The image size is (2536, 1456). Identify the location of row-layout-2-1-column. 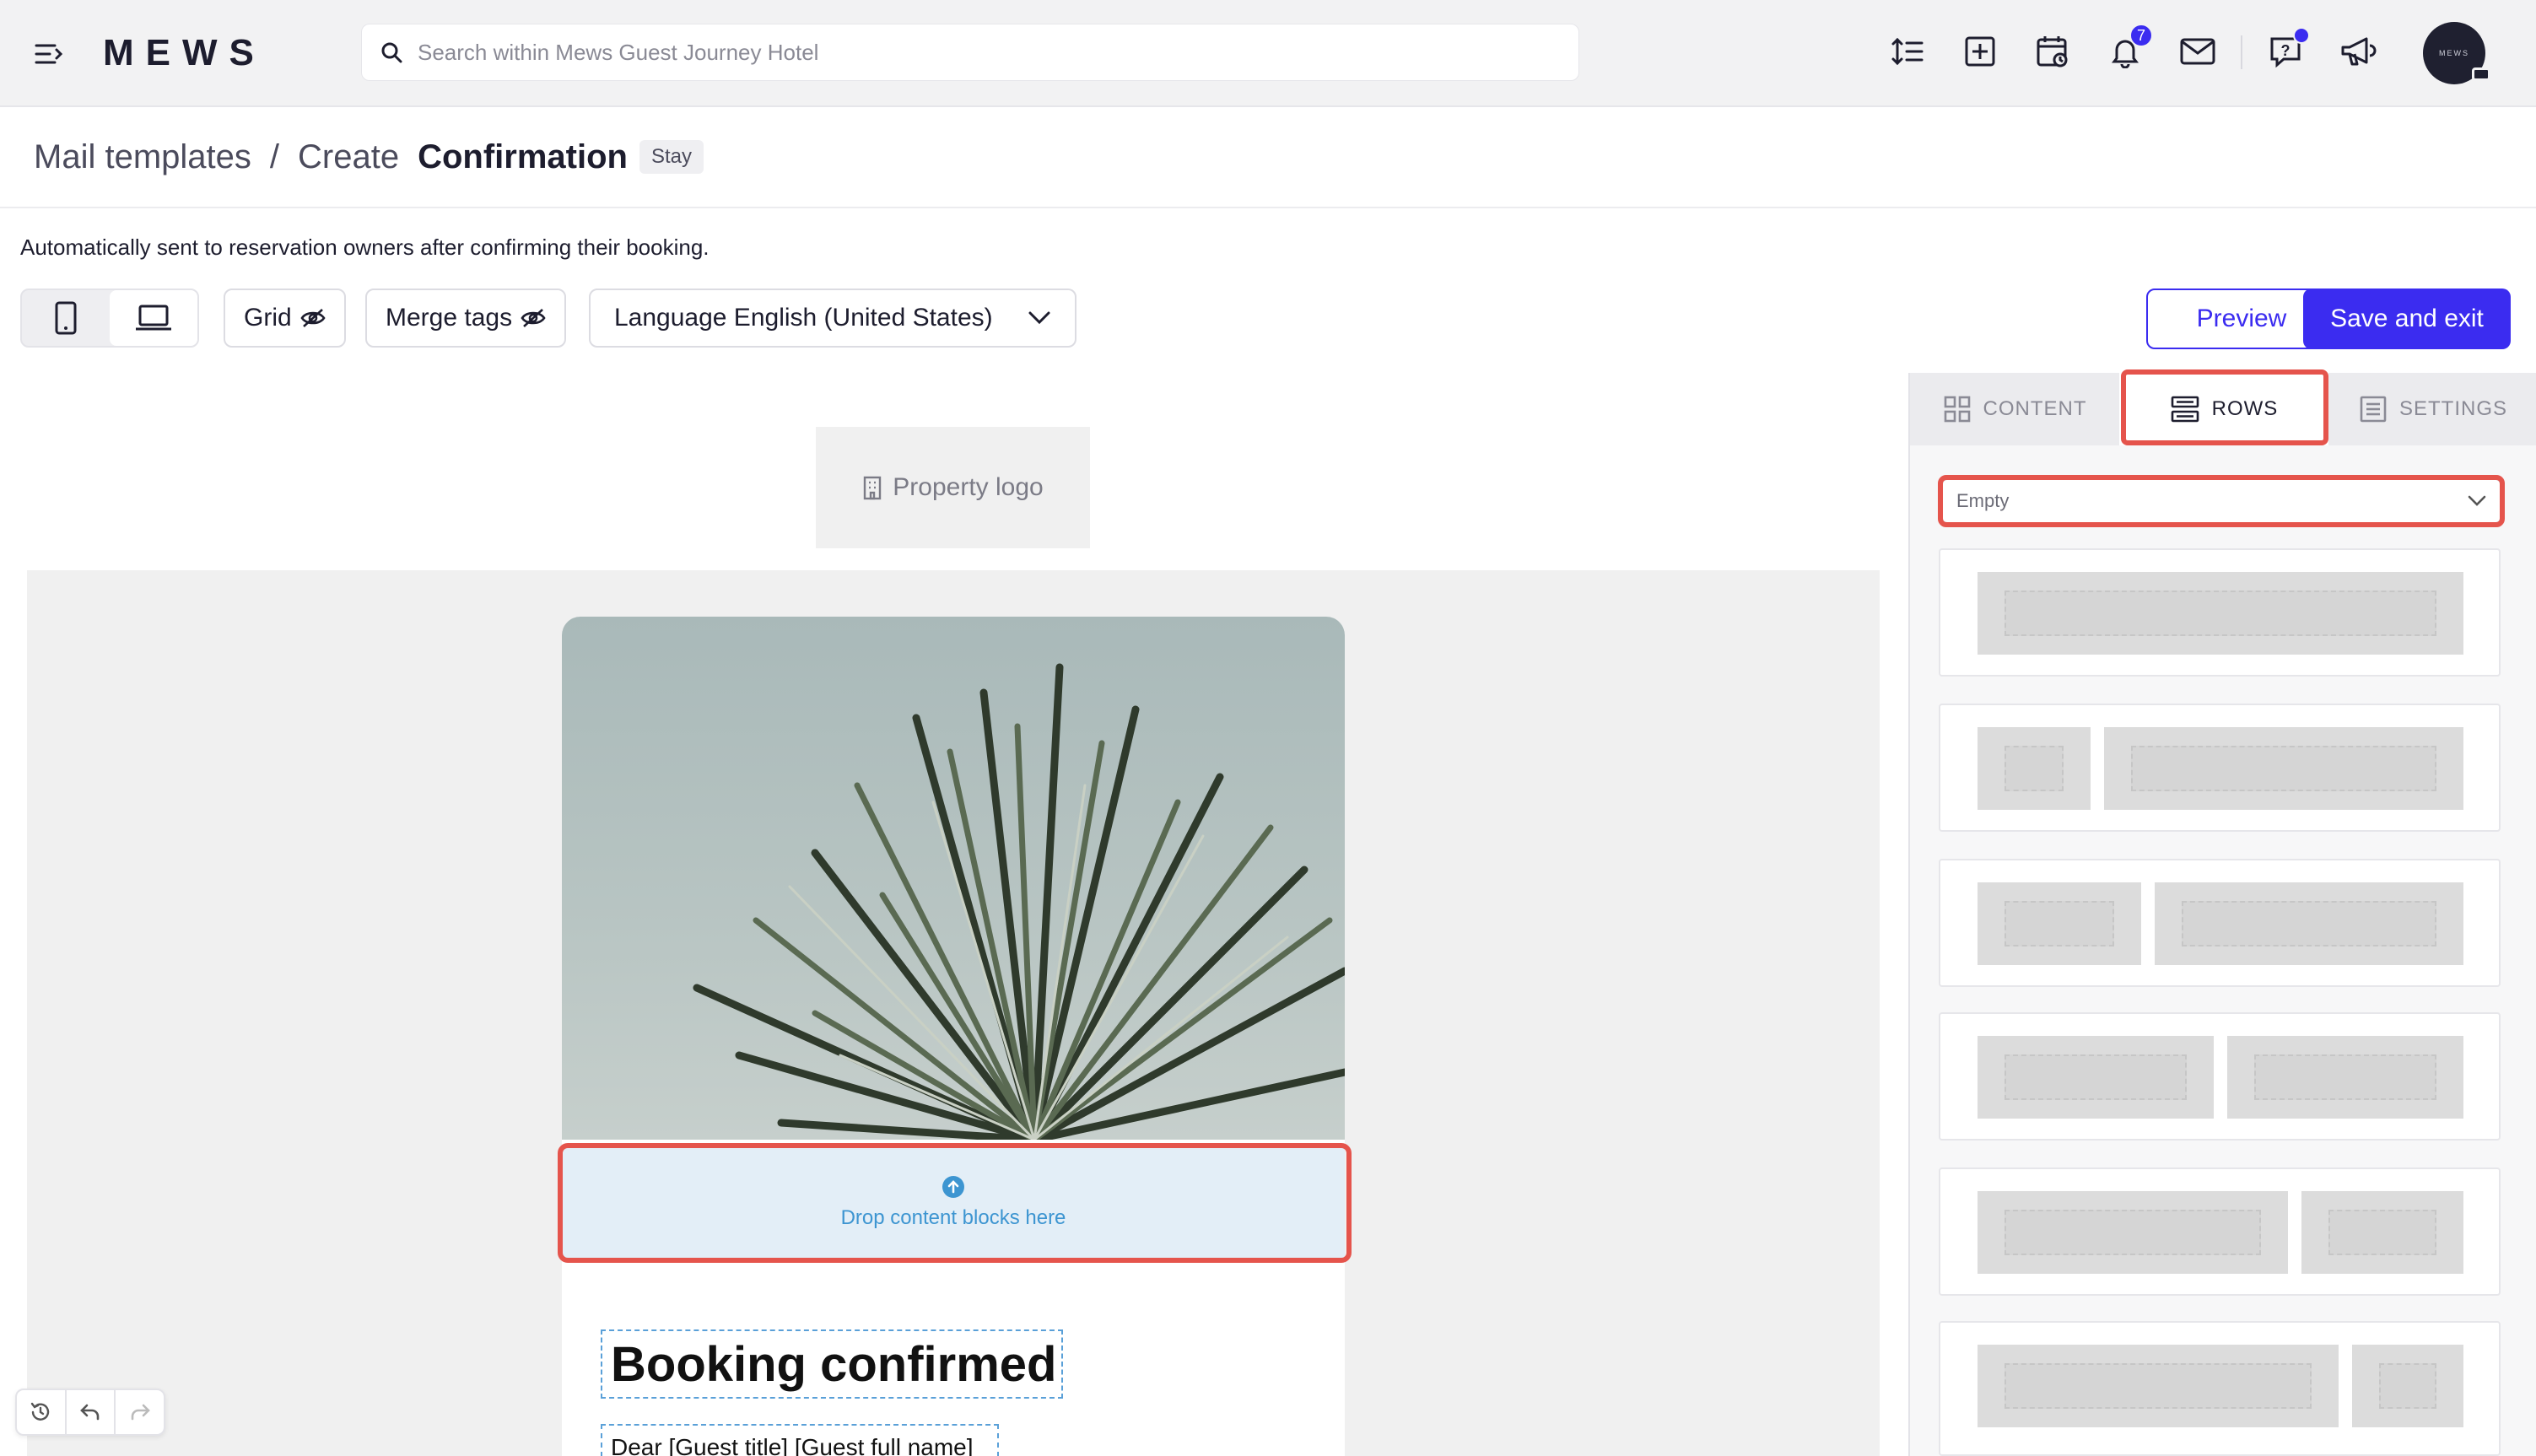
(2220, 1232).